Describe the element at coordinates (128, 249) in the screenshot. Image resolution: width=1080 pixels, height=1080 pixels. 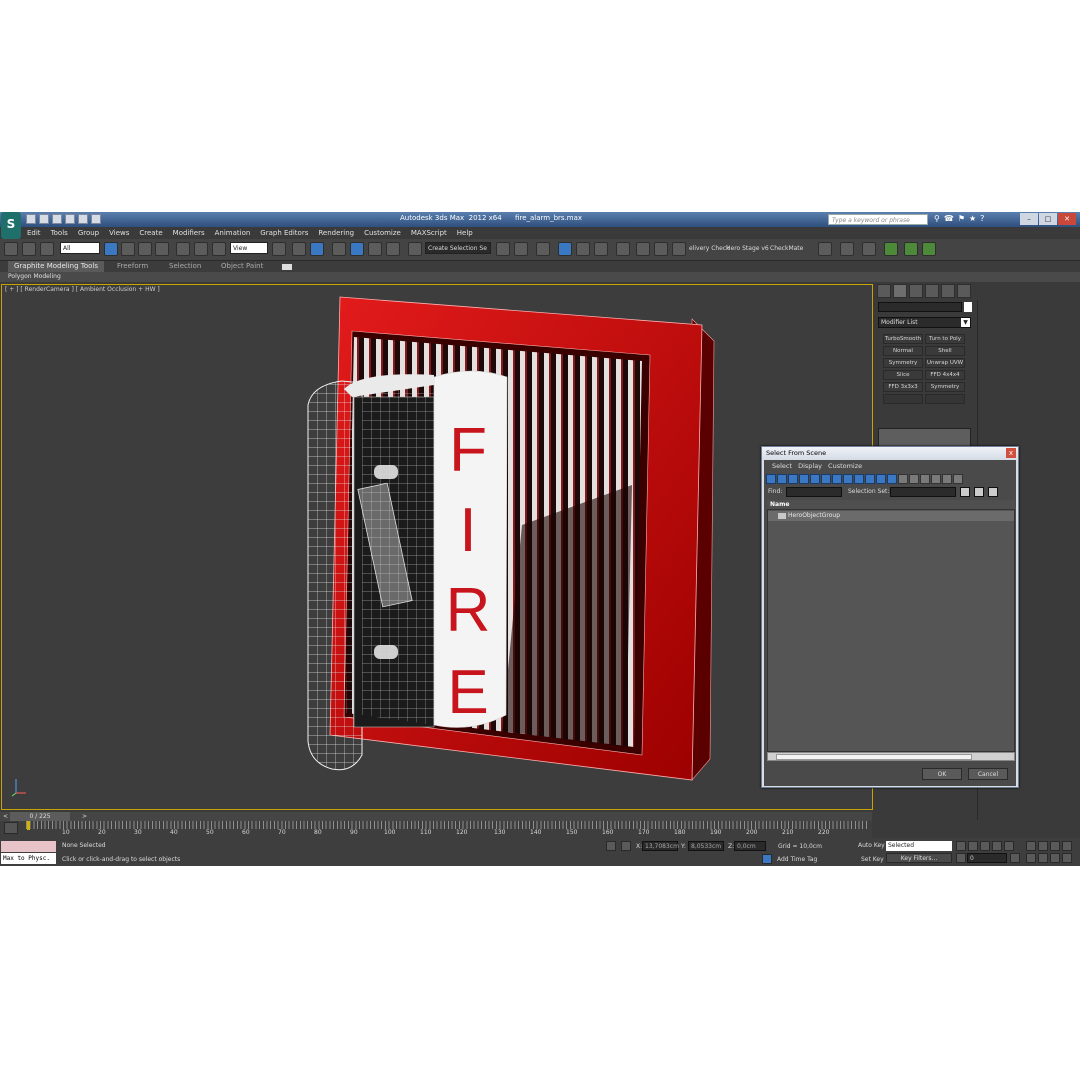
I see `select-by-name-icon` at that location.